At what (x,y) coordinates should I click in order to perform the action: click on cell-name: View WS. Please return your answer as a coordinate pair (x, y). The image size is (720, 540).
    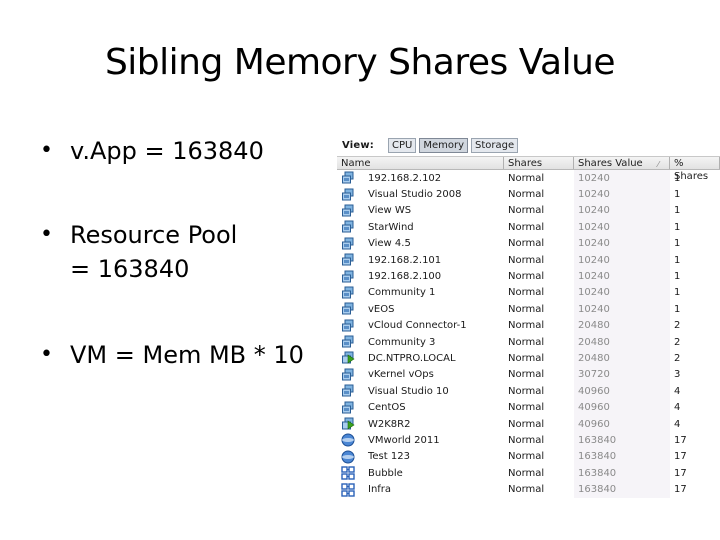
    Looking at the image, I should click on (420, 211).